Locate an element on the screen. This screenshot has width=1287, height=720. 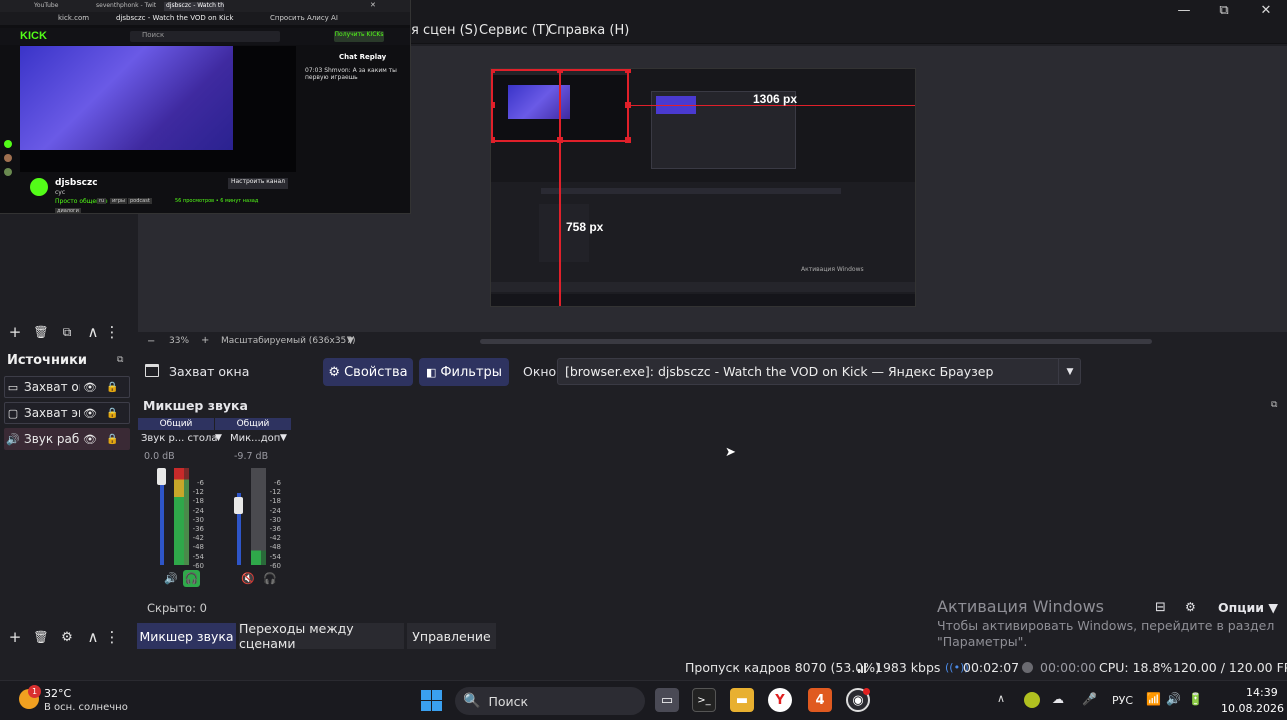
maximize-button: ⧉ is located at coordinates (1224, 10).